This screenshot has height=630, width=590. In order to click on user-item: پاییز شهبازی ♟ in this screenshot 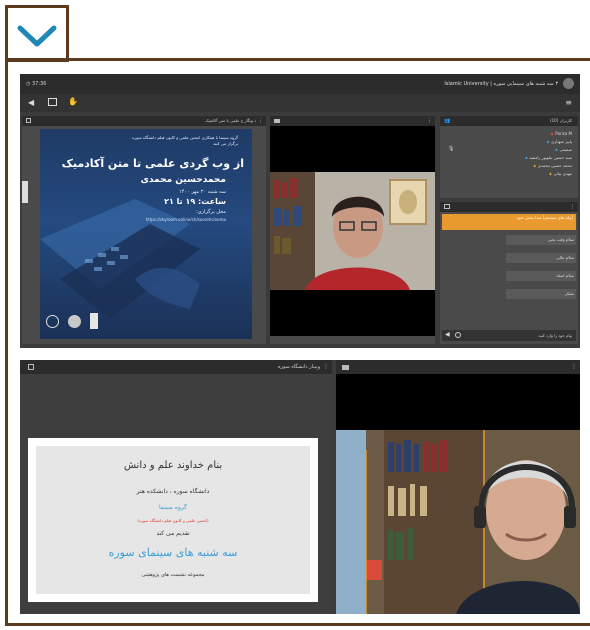, I will do `click(511, 142)`.